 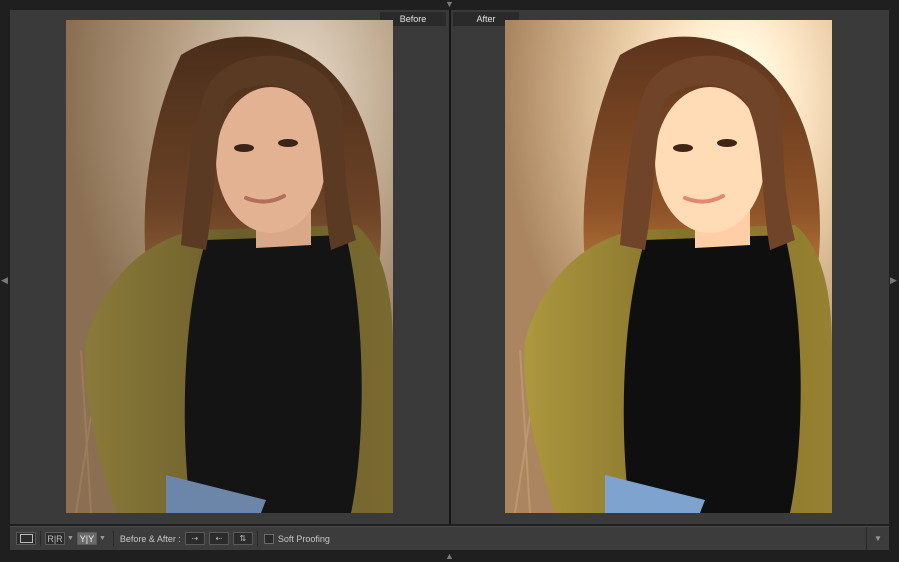 I want to click on soft-proofing-label: Soft Proofing, so click(x=304, y=539).